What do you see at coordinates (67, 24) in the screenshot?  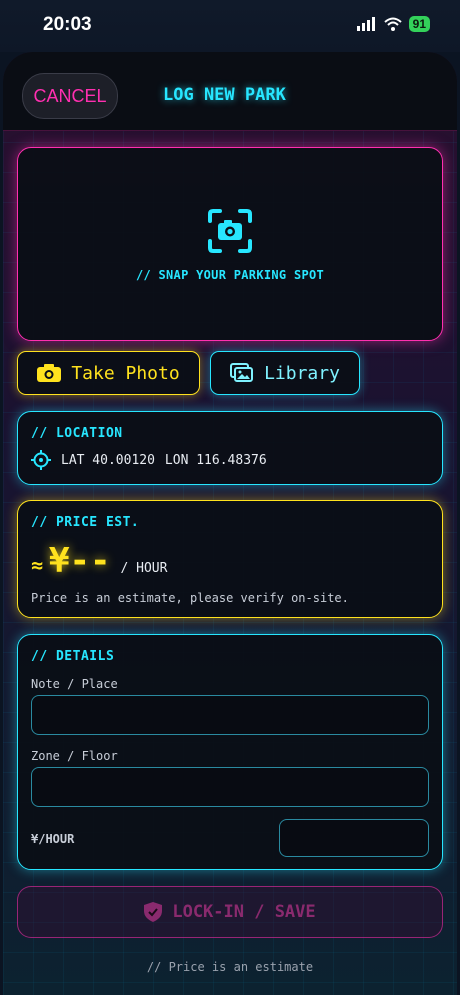 I see `status-time: 20:03` at bounding box center [67, 24].